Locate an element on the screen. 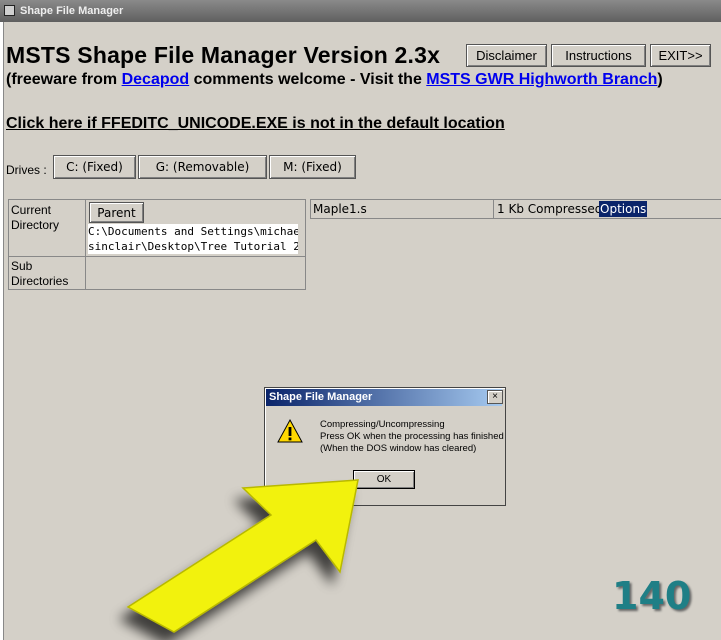 Image resolution: width=721 pixels, height=640 pixels. page-number: 140 is located at coordinates (652, 596).